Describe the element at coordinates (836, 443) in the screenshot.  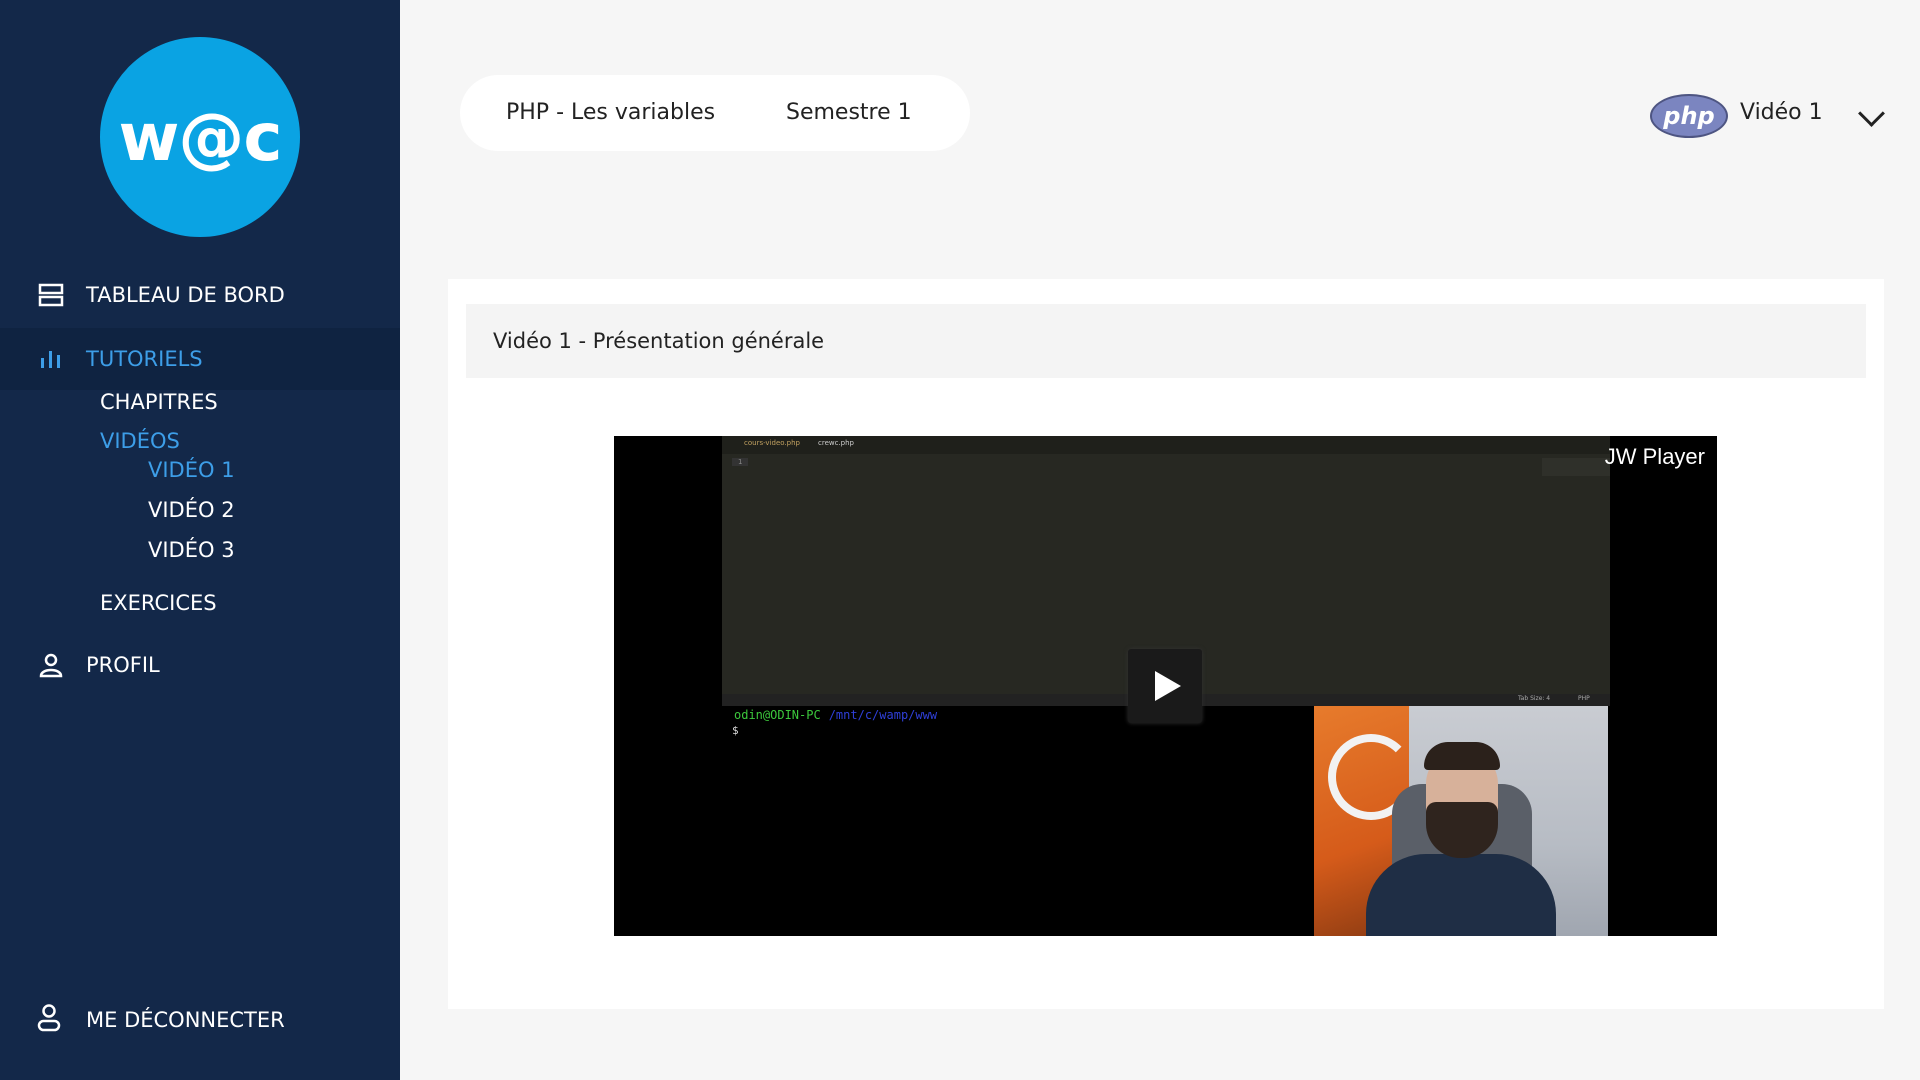
I see `editor-tab: crewc.php` at that location.